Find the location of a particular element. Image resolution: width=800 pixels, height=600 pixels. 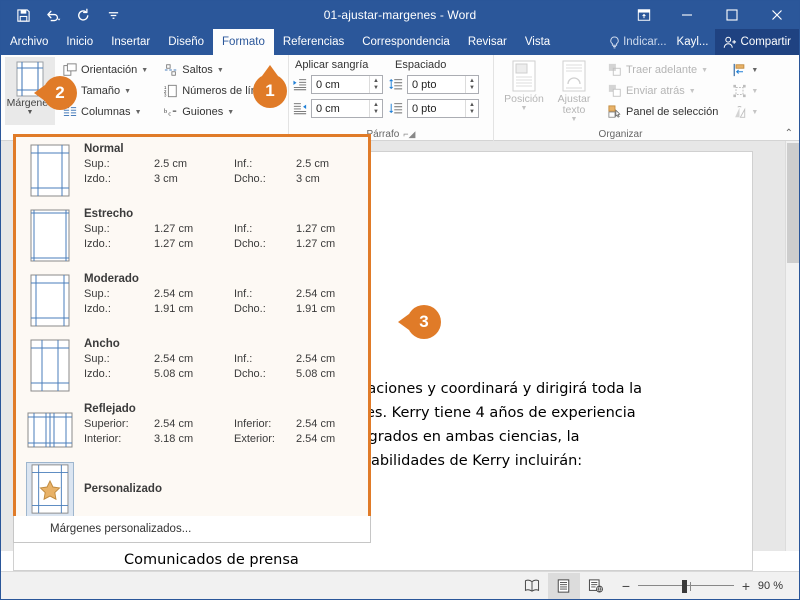

columns-button: Columnas ▼ is located at coordinates (105, 112).